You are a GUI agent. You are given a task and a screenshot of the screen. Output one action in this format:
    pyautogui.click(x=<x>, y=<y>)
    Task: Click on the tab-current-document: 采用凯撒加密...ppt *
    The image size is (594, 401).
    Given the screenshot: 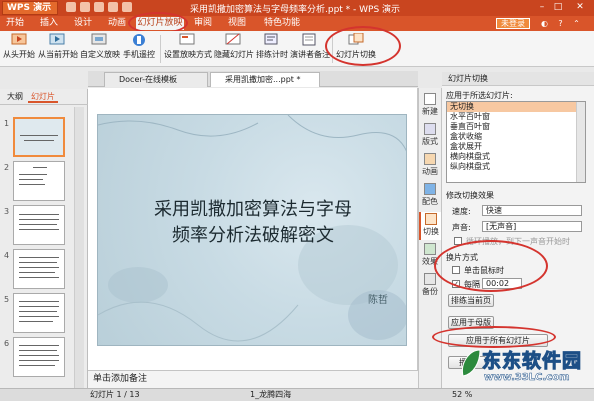 What is the action you would take?
    pyautogui.click(x=265, y=79)
    